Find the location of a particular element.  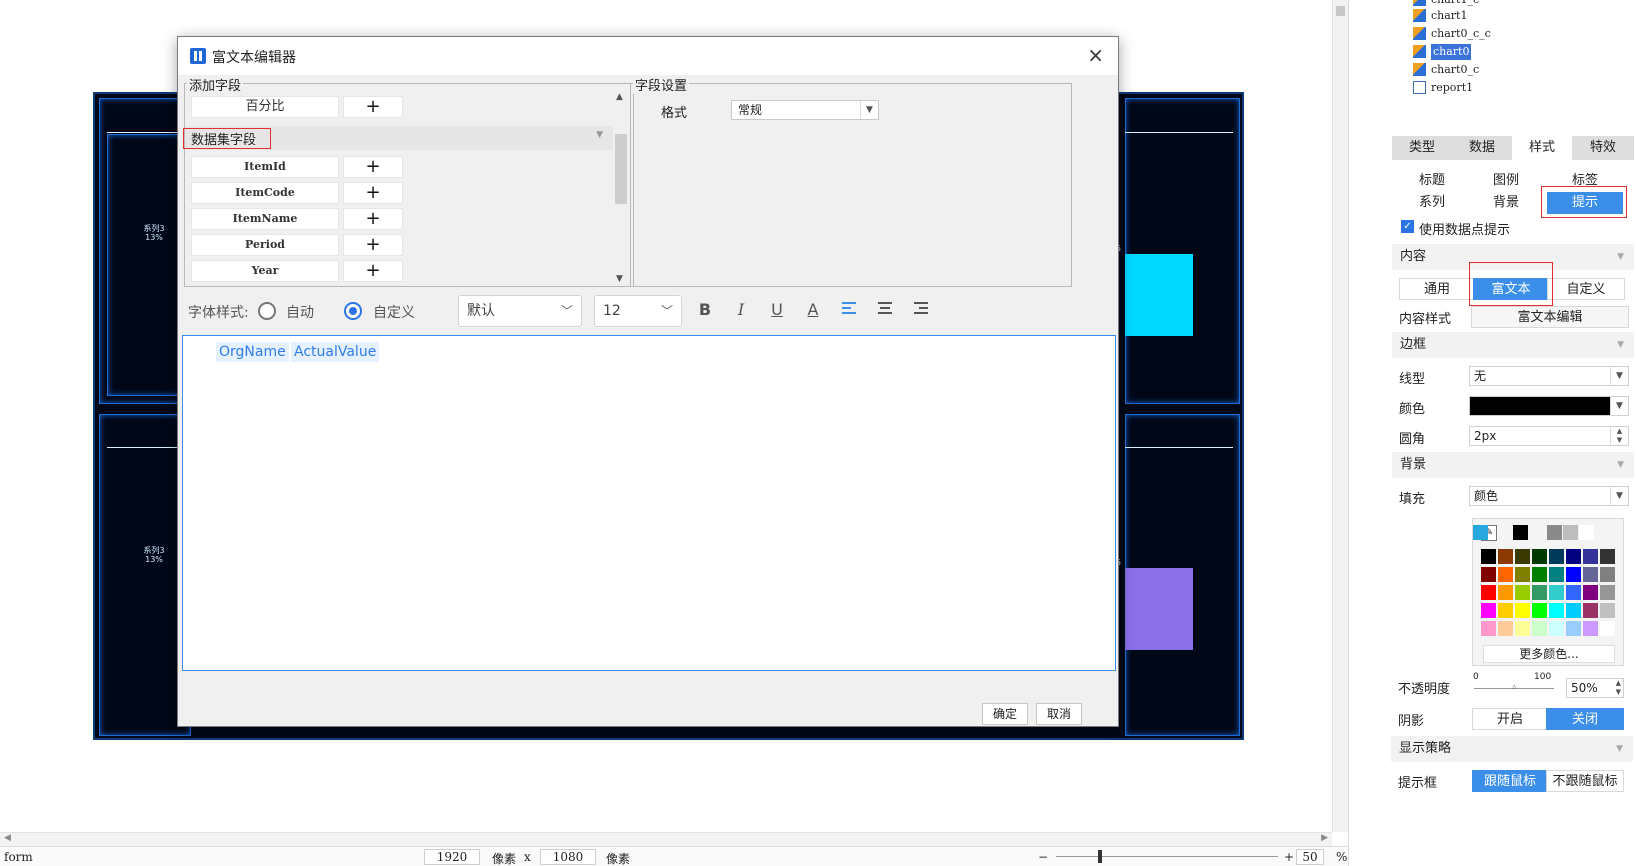

font-size-select: 12 ﹀ is located at coordinates (638, 311).